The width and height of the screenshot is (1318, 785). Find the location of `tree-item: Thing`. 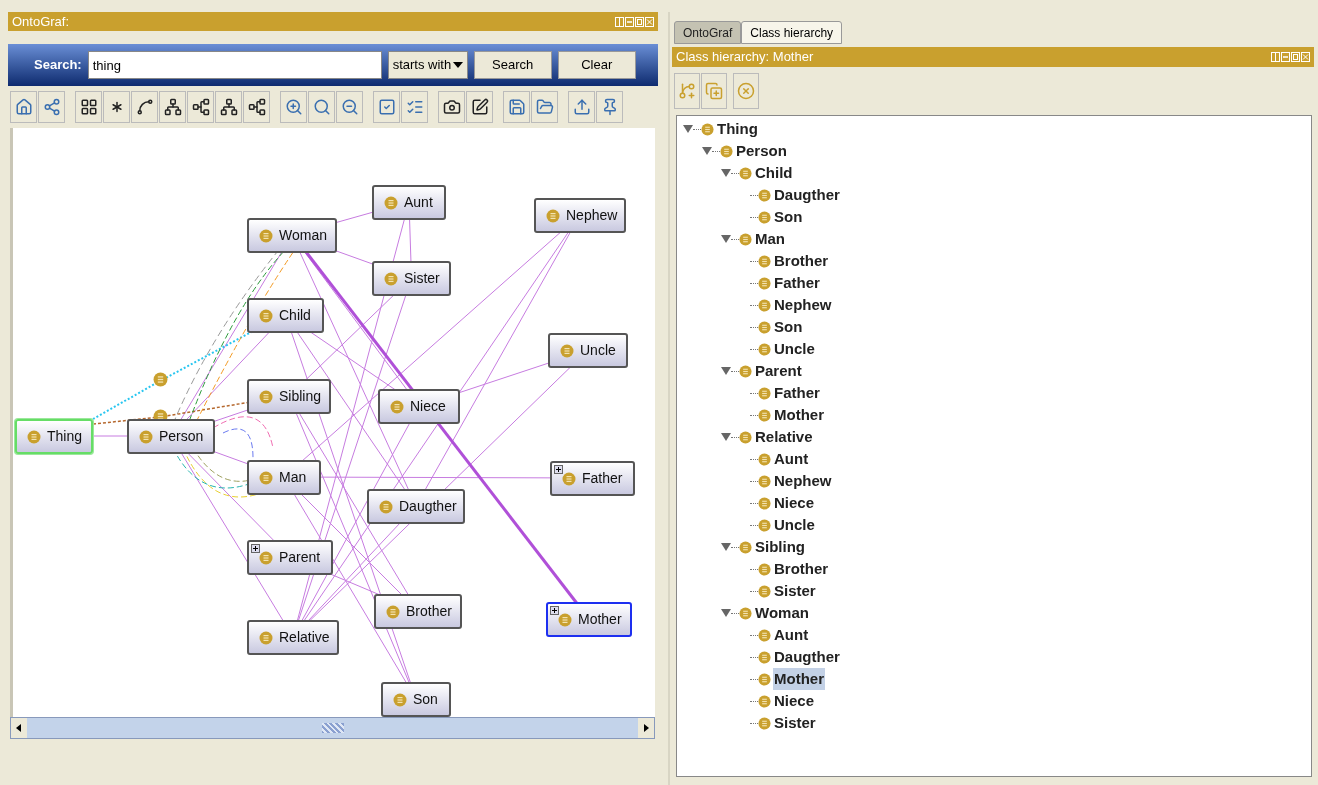

tree-item: Thing is located at coordinates (737, 129).